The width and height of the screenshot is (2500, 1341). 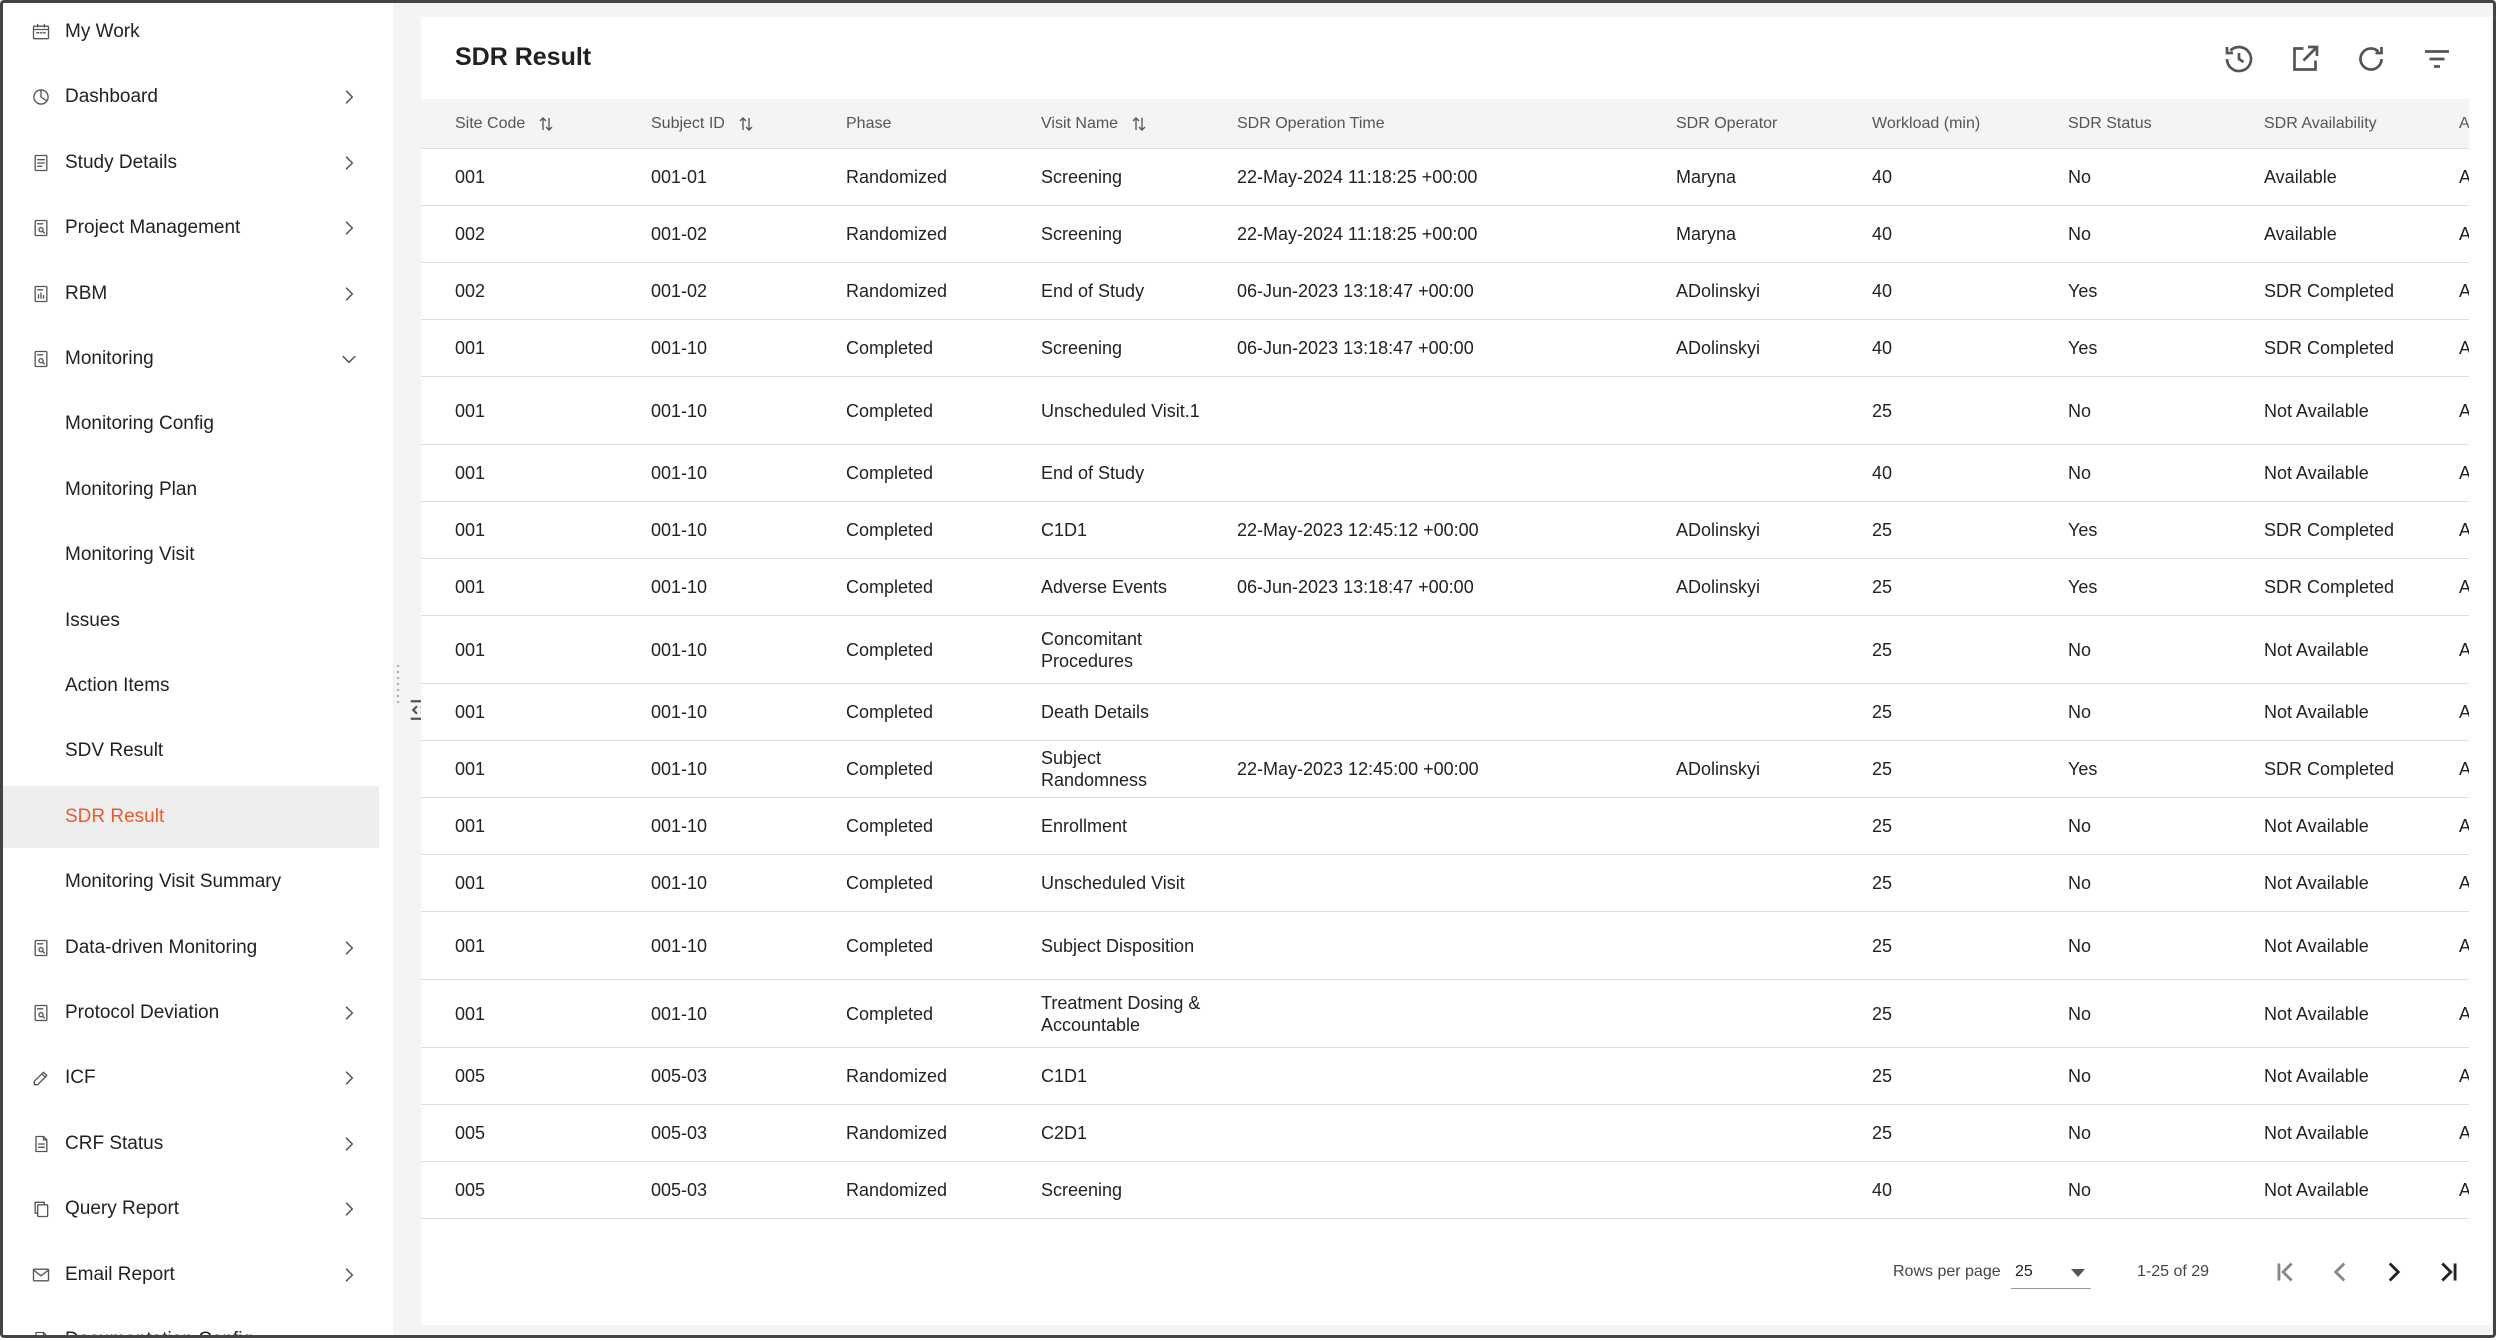 What do you see at coordinates (1355, 587) in the screenshot?
I see `table-cell: 06-Jun-2023 13:18:47 +00:00` at bounding box center [1355, 587].